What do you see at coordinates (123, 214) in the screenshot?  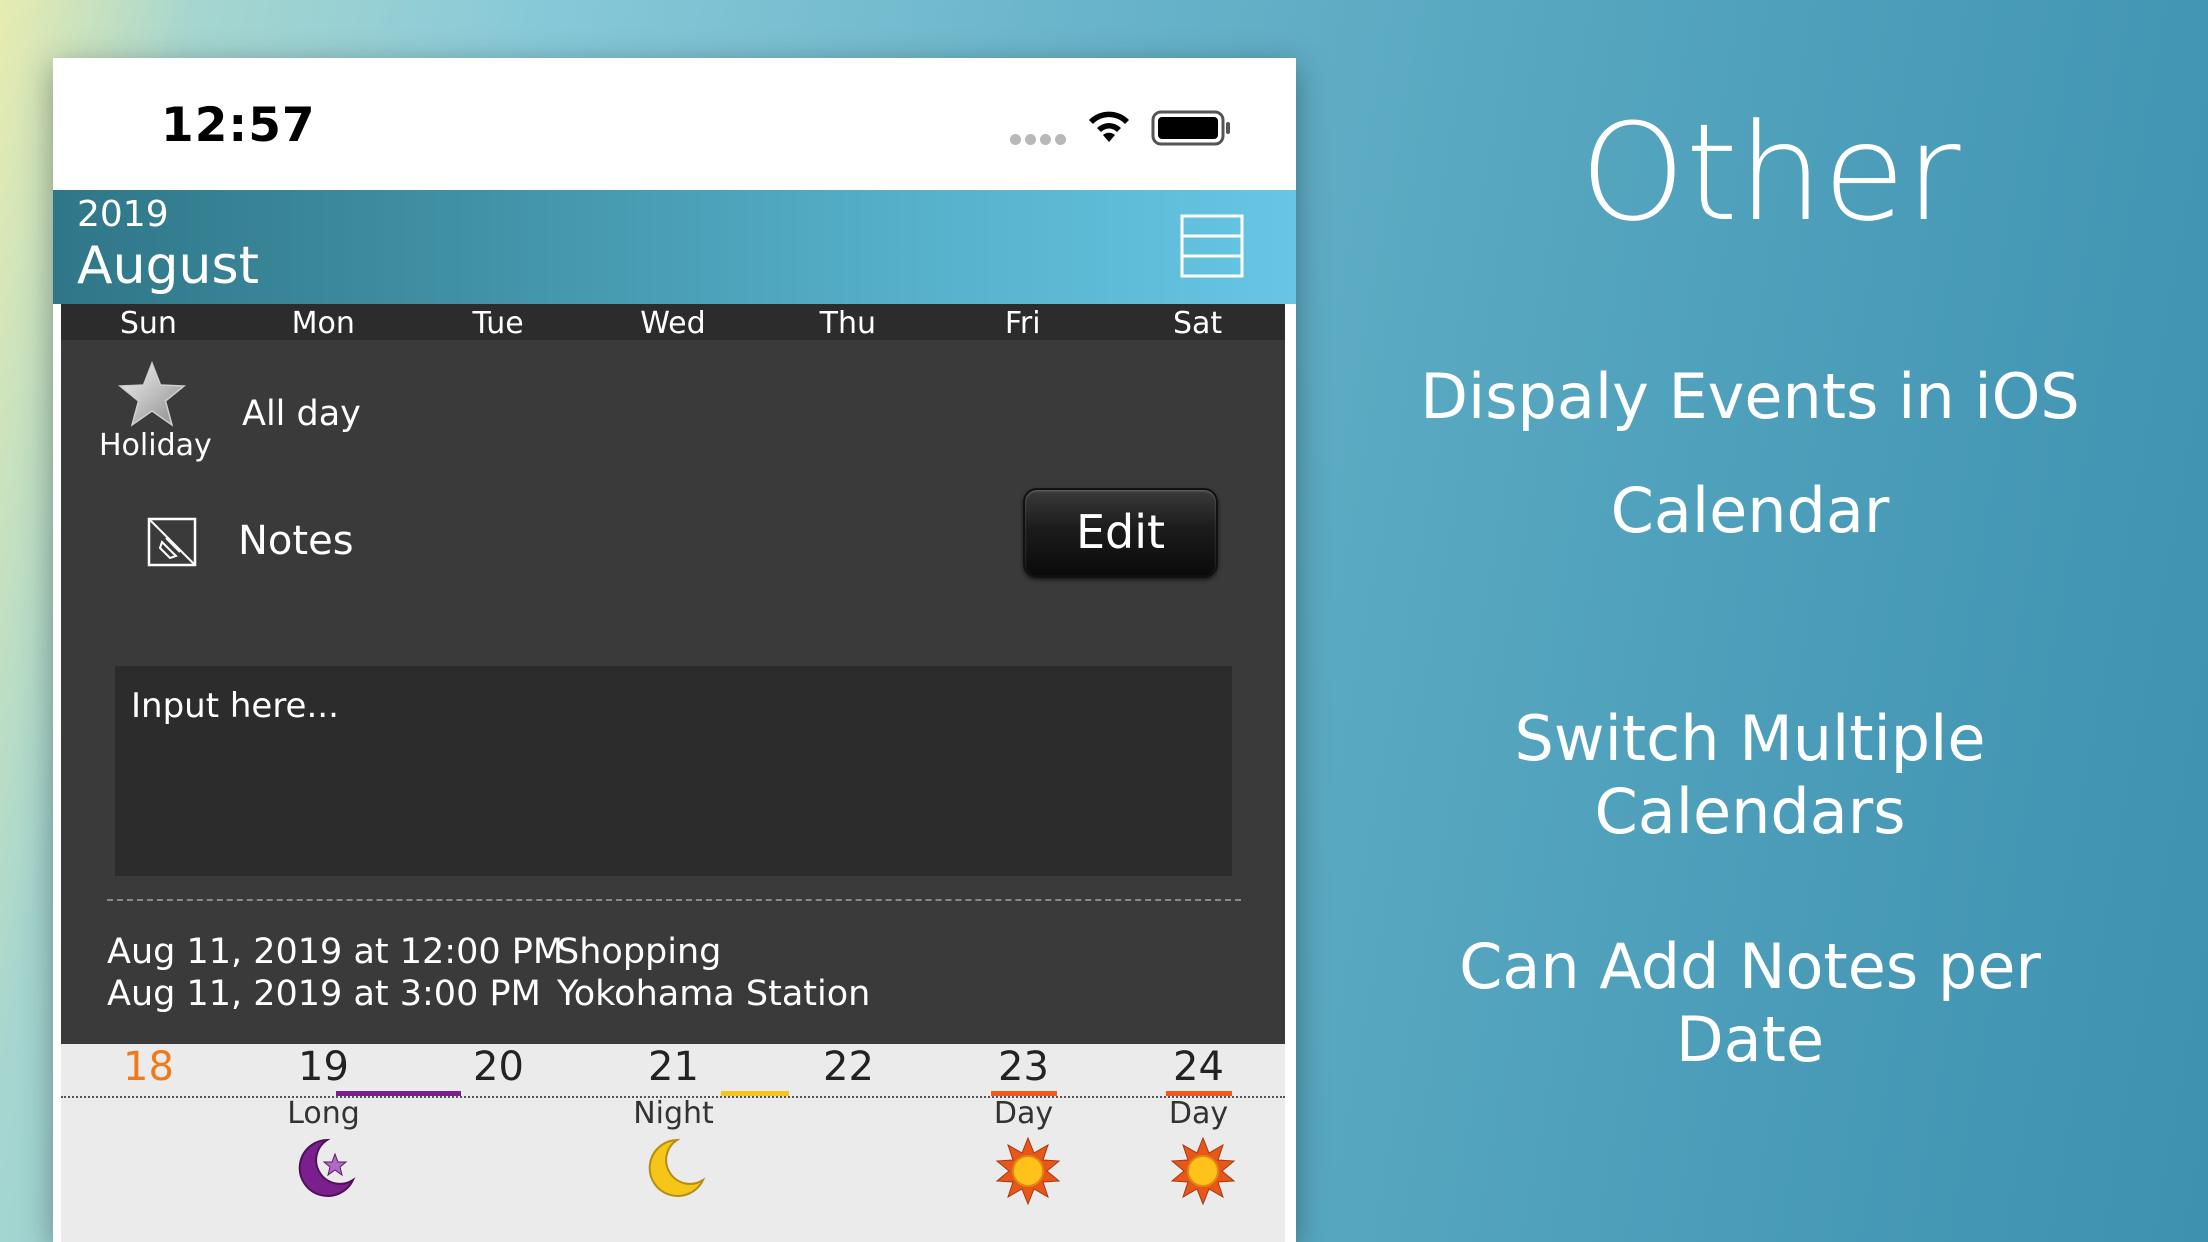 I see `header-year: 2019` at bounding box center [123, 214].